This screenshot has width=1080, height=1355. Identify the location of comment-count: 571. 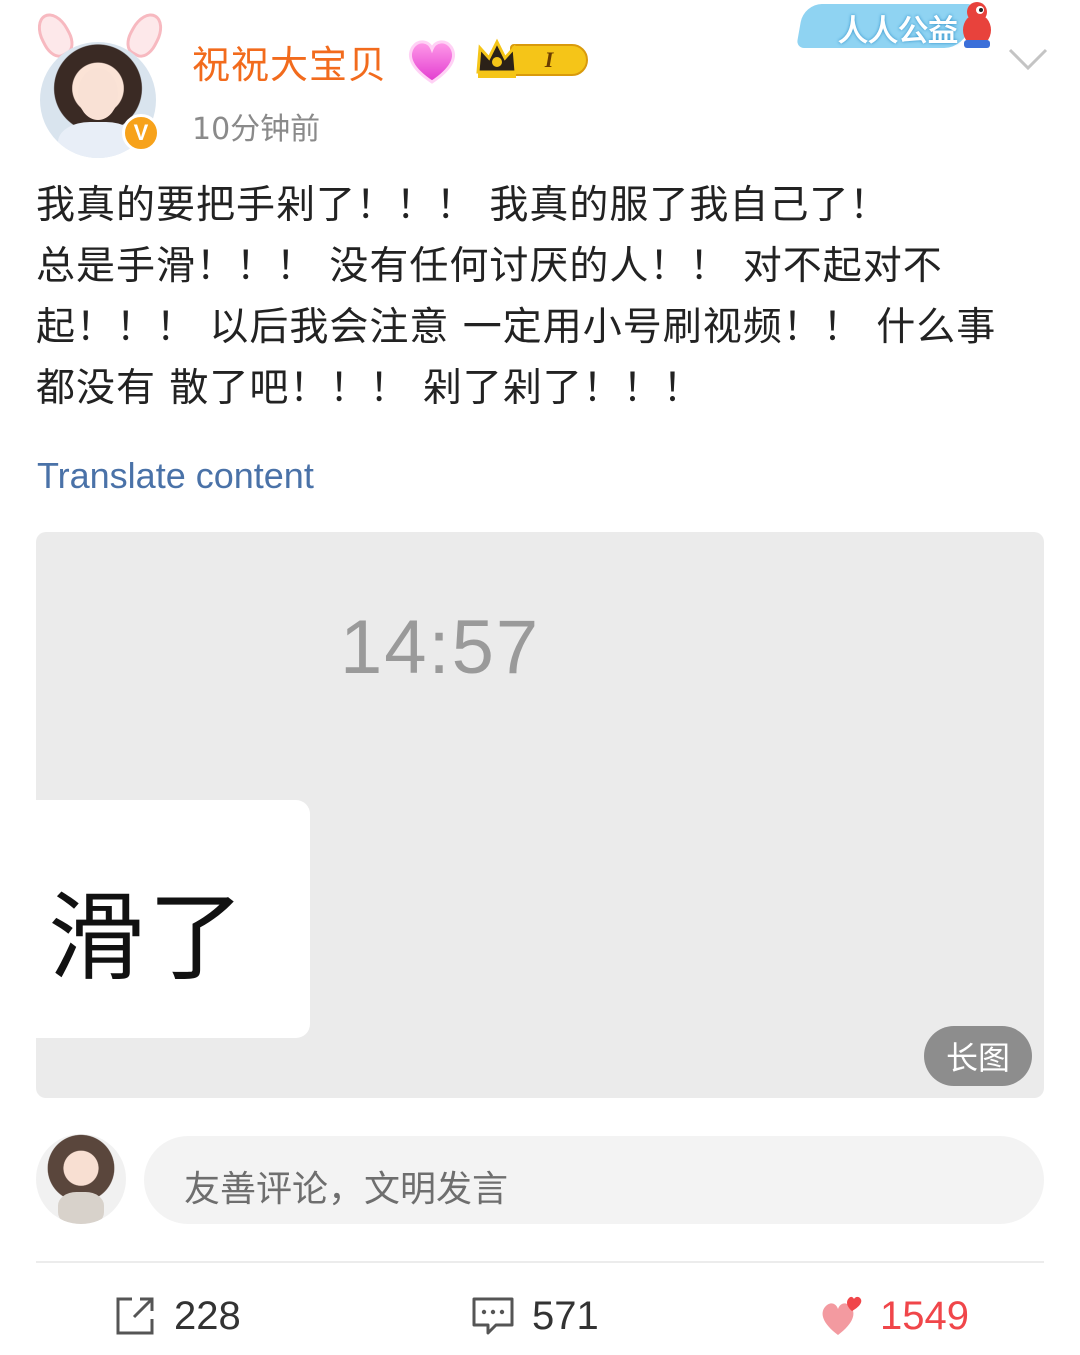
(565, 1315).